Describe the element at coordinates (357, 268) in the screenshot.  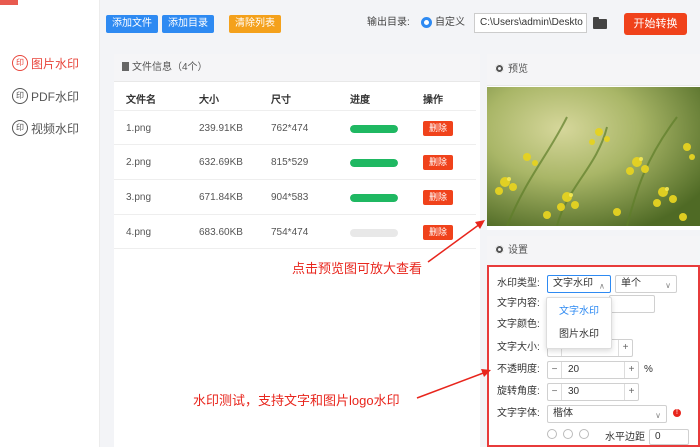
I see `preview-annotation: 点击预览图可放大查看` at that location.